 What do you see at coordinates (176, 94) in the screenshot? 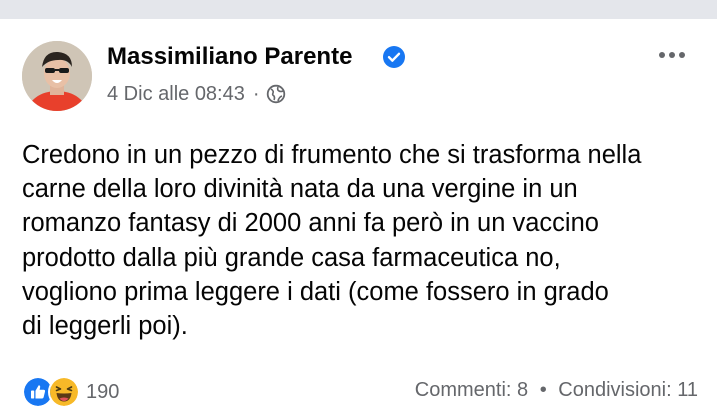
I see `post-timestamp: 4 Dic alle 08:43` at bounding box center [176, 94].